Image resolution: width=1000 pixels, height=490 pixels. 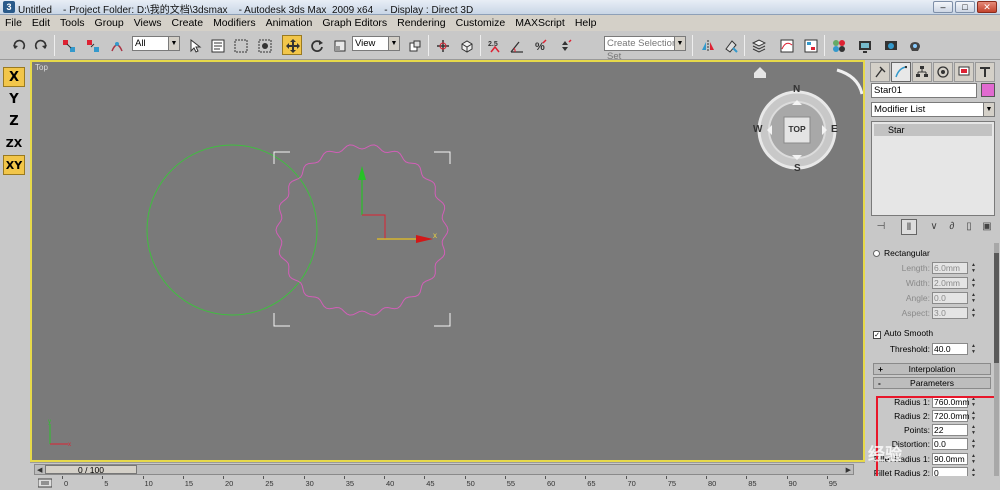 I want to click on orbit-arrow-icon, so click(x=849, y=81).